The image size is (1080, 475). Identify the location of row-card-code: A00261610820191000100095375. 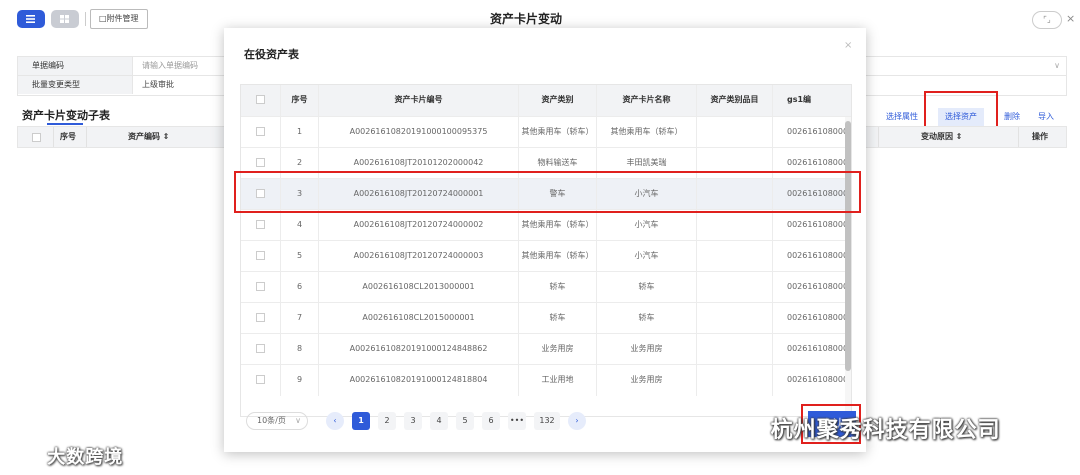
(419, 132).